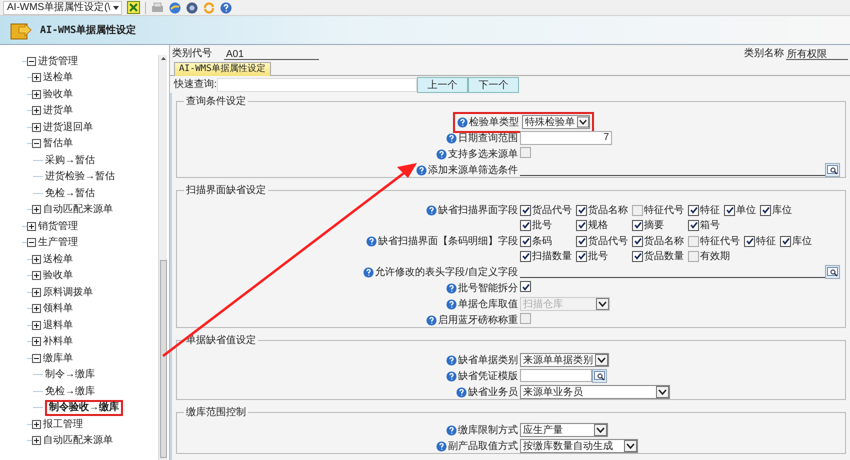 The image size is (850, 460). I want to click on dropdown: 特殊检验单, so click(556, 122).